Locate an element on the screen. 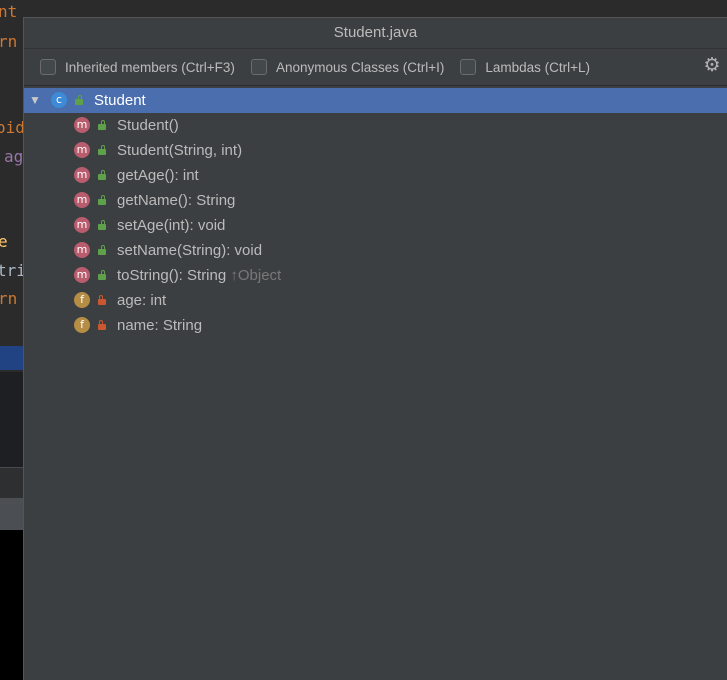  code-line: e is located at coordinates (4, 241).